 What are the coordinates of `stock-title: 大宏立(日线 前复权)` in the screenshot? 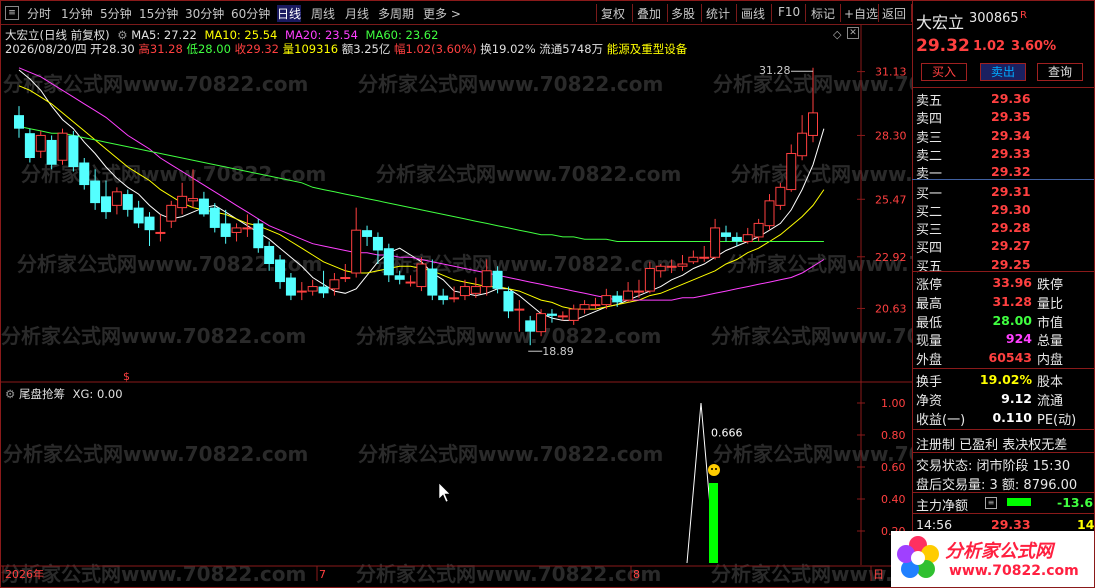 It's located at (57, 35).